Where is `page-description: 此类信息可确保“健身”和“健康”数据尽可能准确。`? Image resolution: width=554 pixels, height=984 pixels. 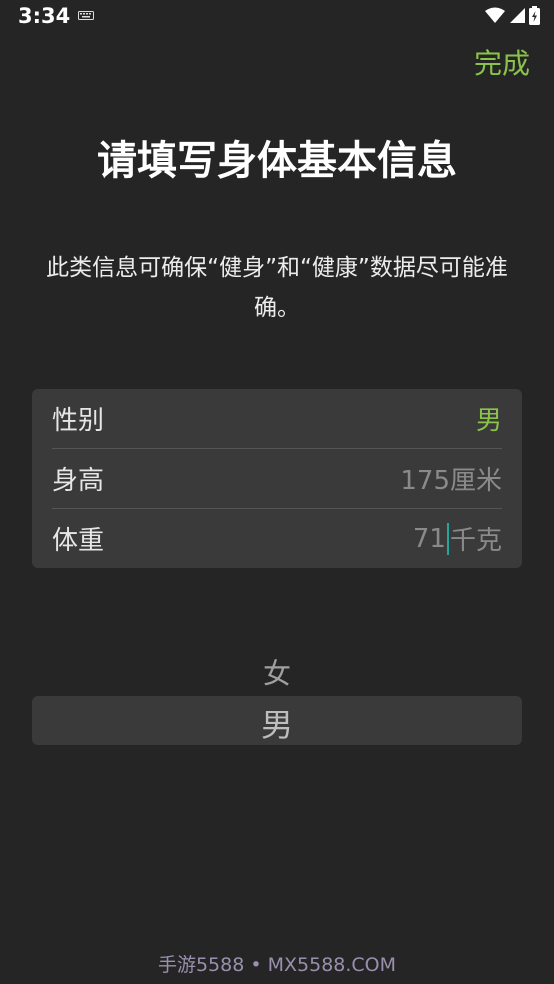 page-description: 此类信息可确保“健身”和“健康”数据尽可能准确。 is located at coordinates (277, 288).